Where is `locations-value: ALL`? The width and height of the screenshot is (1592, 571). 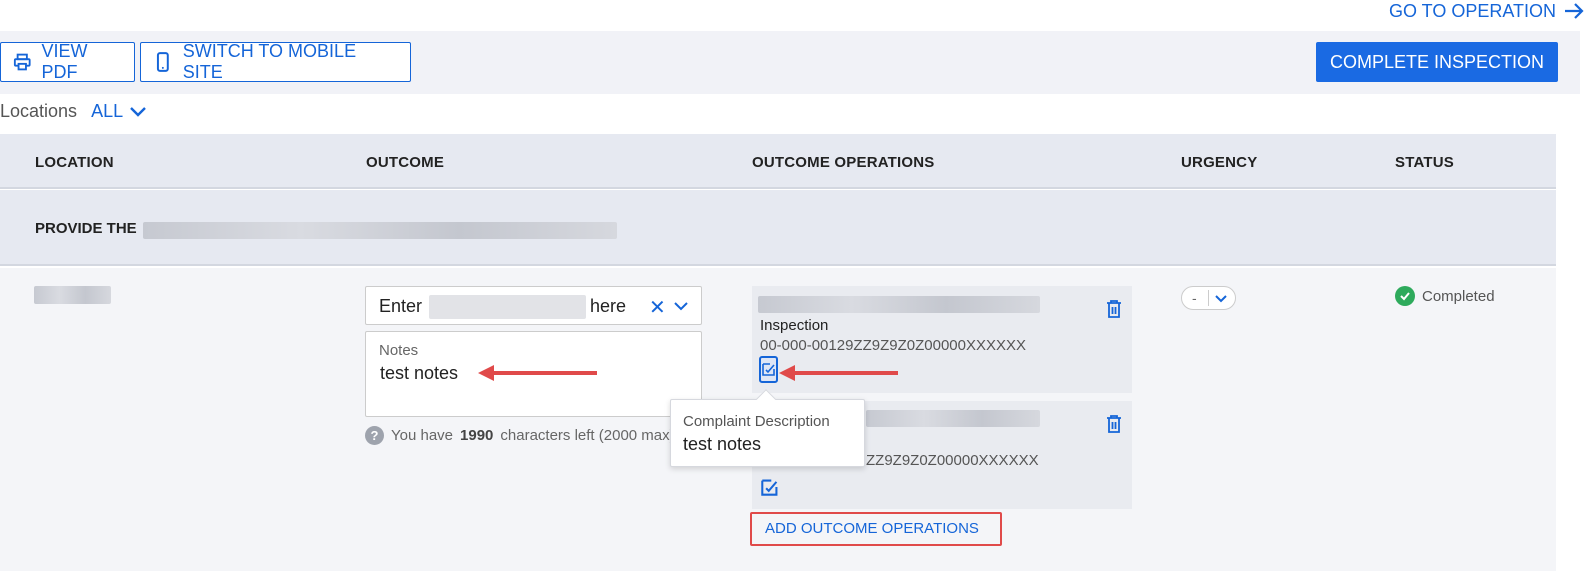
locations-value: ALL is located at coordinates (107, 111).